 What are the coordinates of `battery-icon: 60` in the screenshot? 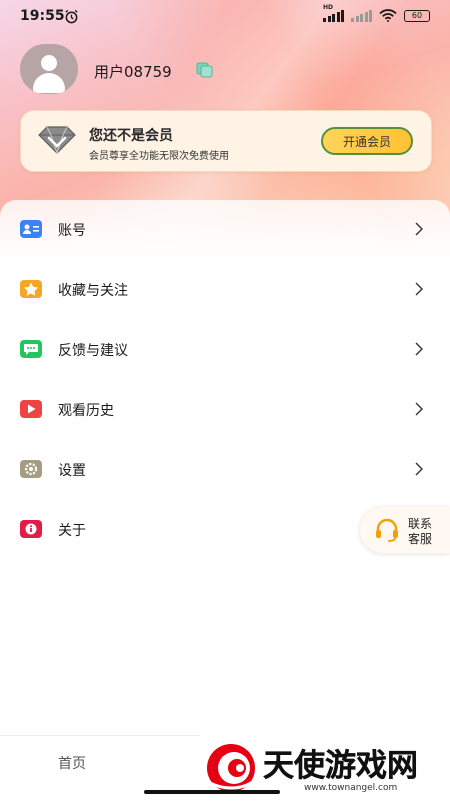 It's located at (417, 15).